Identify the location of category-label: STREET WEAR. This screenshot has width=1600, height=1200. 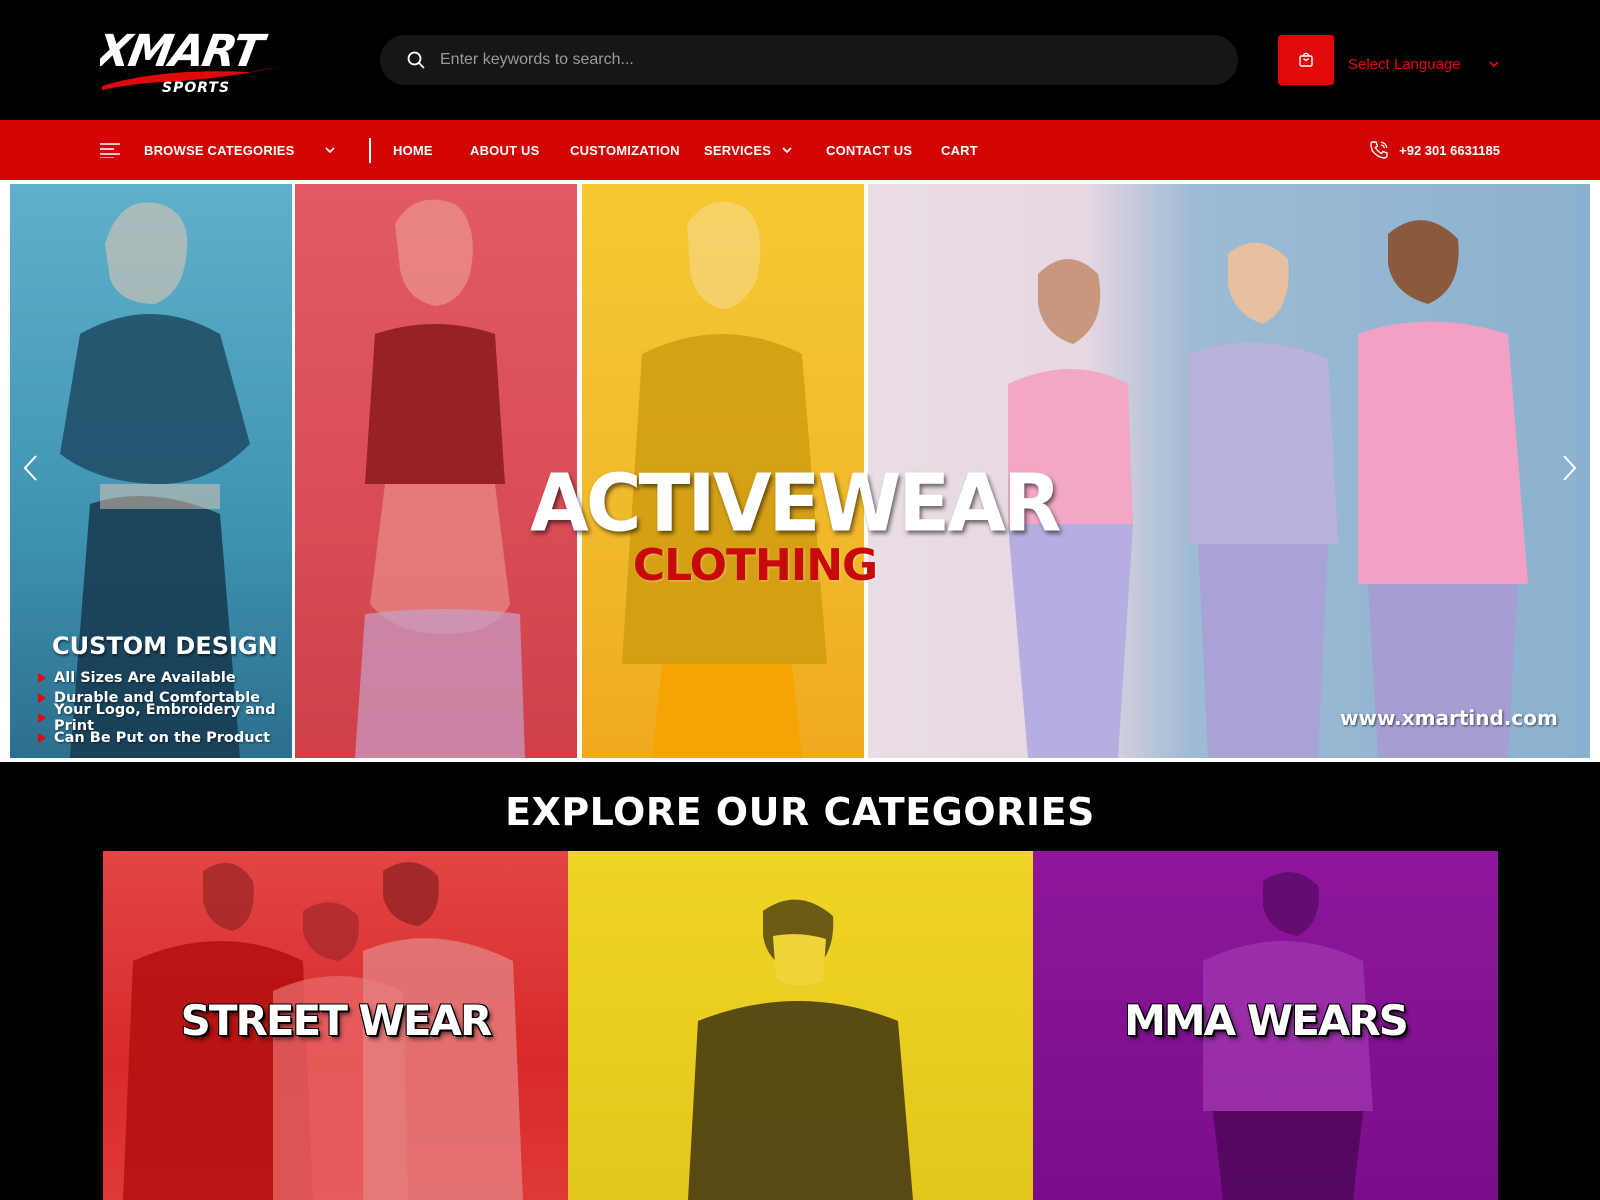
(336, 1020).